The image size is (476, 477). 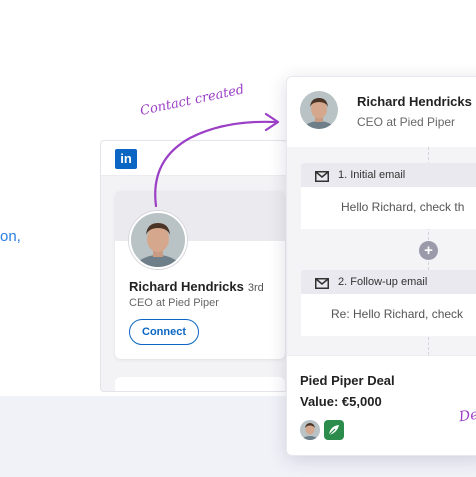 What do you see at coordinates (372, 175) in the screenshot?
I see `step-label: 1. Initial email` at bounding box center [372, 175].